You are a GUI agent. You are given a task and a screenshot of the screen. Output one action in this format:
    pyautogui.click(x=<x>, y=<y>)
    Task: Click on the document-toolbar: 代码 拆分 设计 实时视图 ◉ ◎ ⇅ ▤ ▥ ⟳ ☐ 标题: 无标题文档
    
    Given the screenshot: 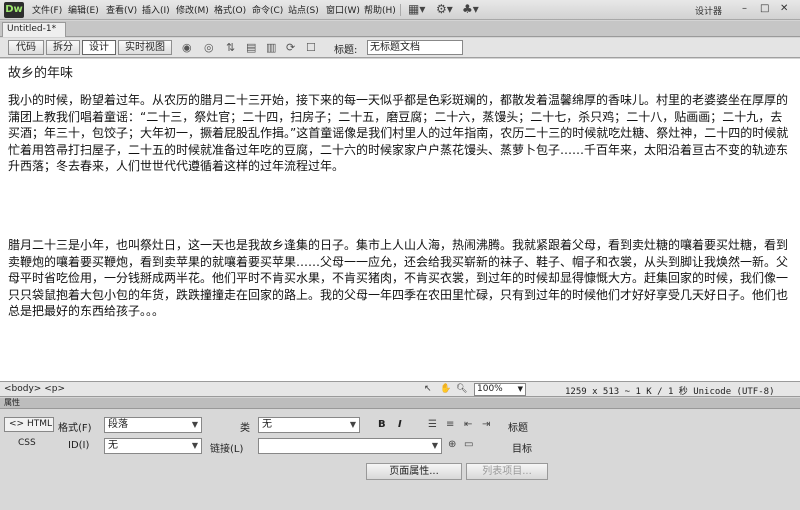 What is the action you would take?
    pyautogui.click(x=400, y=48)
    